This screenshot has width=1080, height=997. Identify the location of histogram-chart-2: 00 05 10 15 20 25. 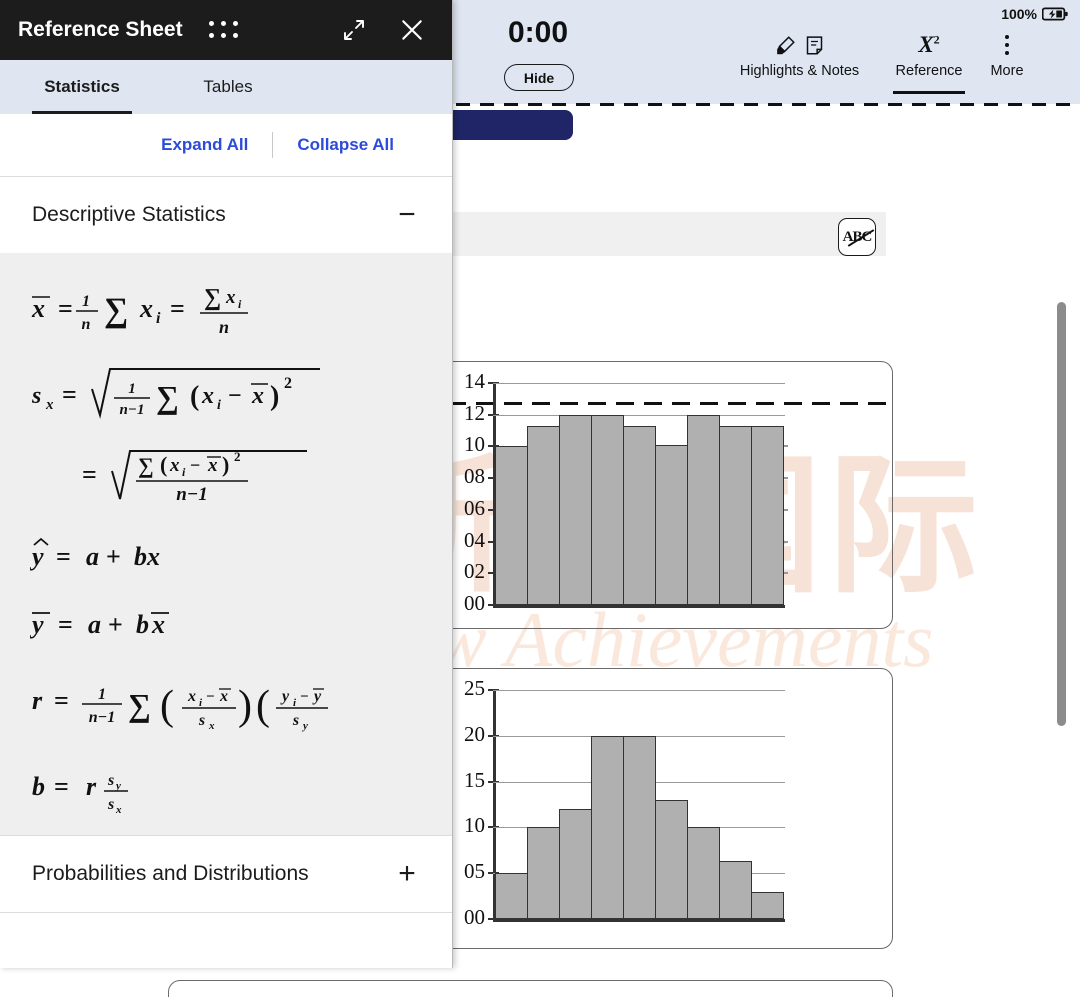
(675, 808).